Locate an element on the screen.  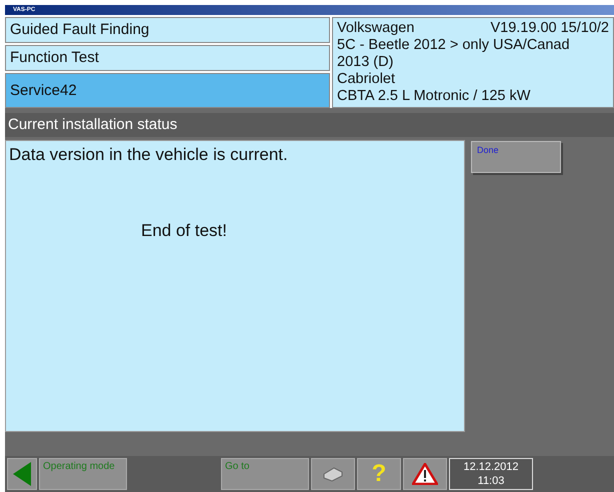
print-button is located at coordinates (333, 474).